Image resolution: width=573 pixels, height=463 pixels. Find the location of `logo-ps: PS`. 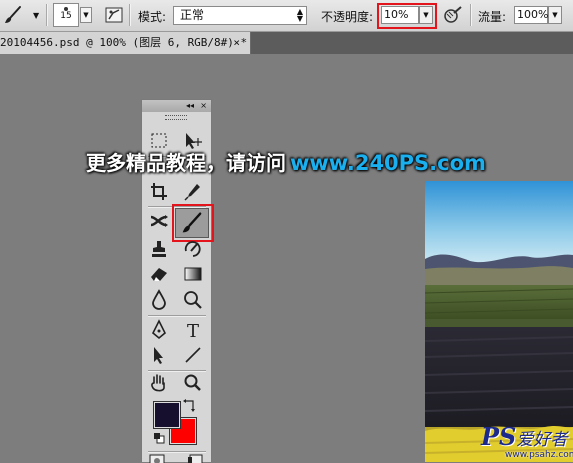

logo-ps: PS is located at coordinates (499, 436).